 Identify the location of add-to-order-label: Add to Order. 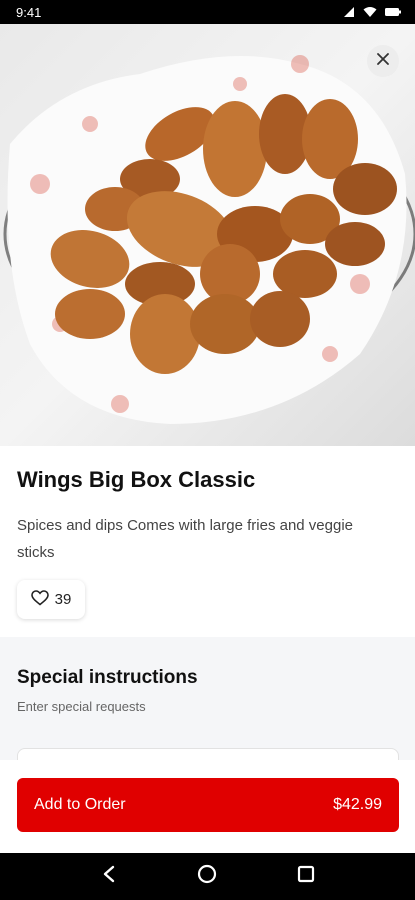
(80, 804).